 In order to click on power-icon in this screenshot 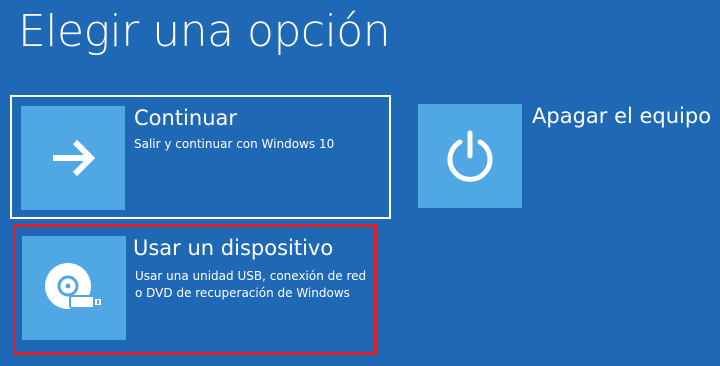, I will do `click(470, 156)`.